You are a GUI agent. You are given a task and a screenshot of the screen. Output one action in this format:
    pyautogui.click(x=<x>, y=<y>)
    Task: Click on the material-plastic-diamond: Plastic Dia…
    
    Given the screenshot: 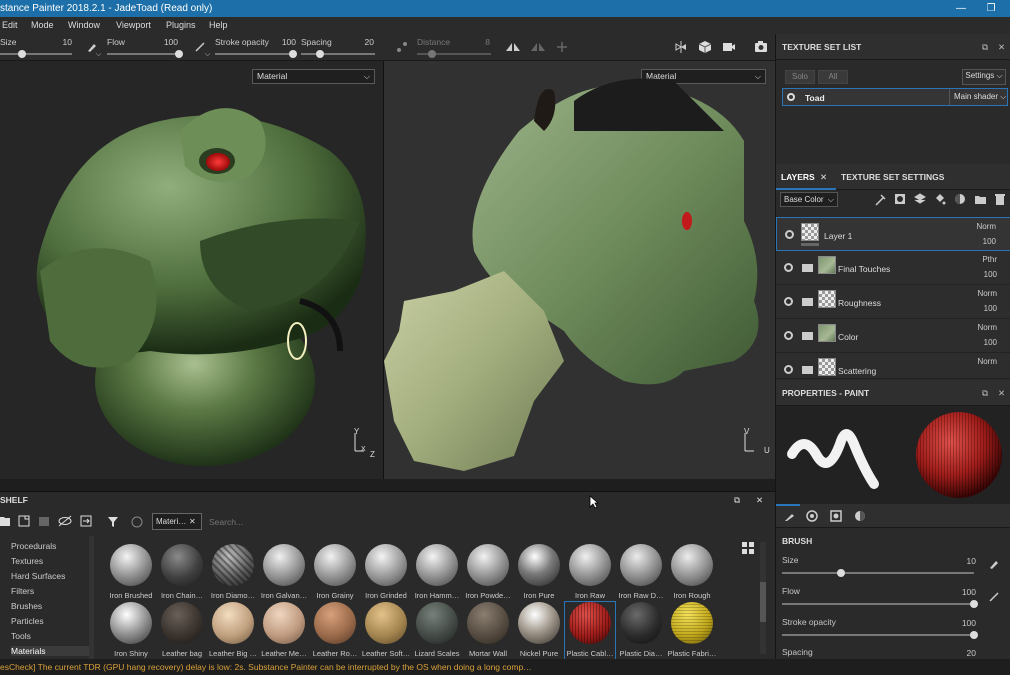 What is the action you would take?
    pyautogui.click(x=641, y=632)
    